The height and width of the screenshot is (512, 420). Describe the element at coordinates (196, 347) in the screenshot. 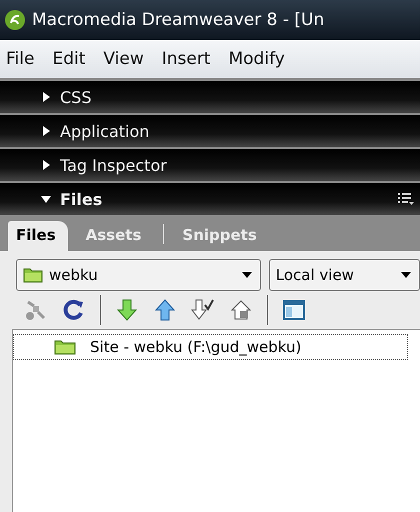

I see `site-label: Site - webku (F:\gud_webku)` at that location.